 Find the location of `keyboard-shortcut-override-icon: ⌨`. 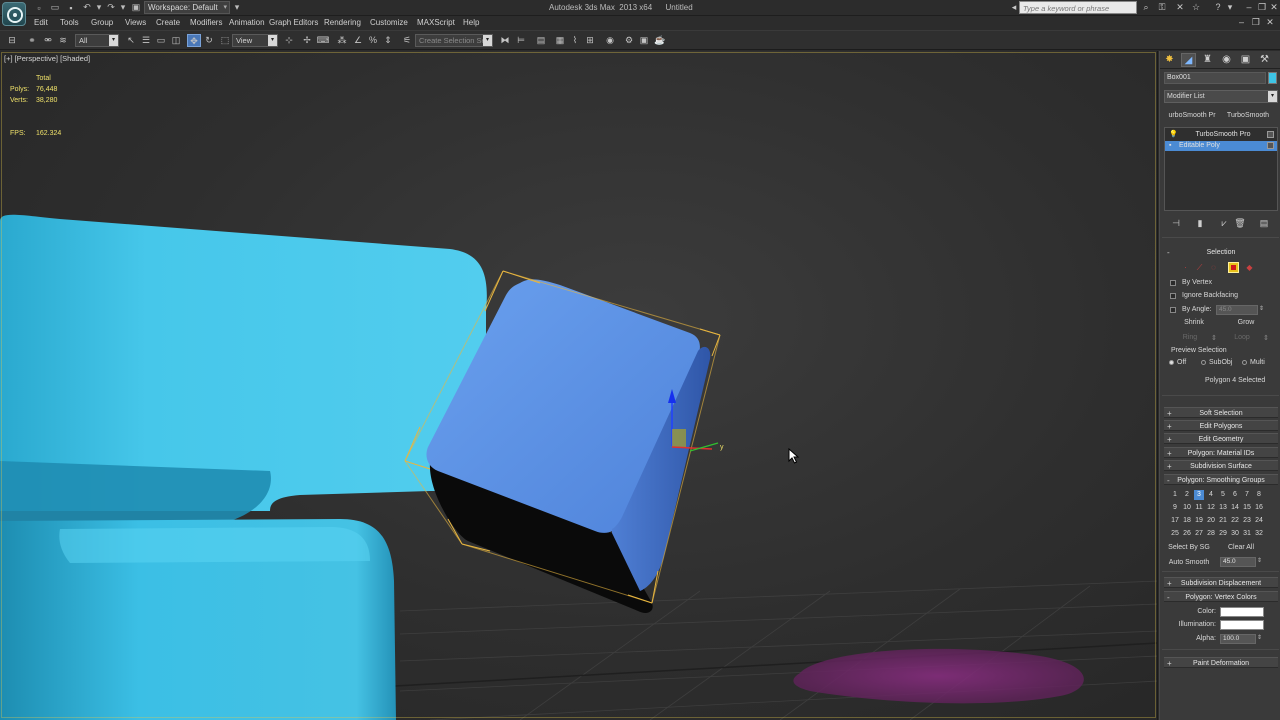

keyboard-shortcut-override-icon: ⌨ is located at coordinates (323, 40).